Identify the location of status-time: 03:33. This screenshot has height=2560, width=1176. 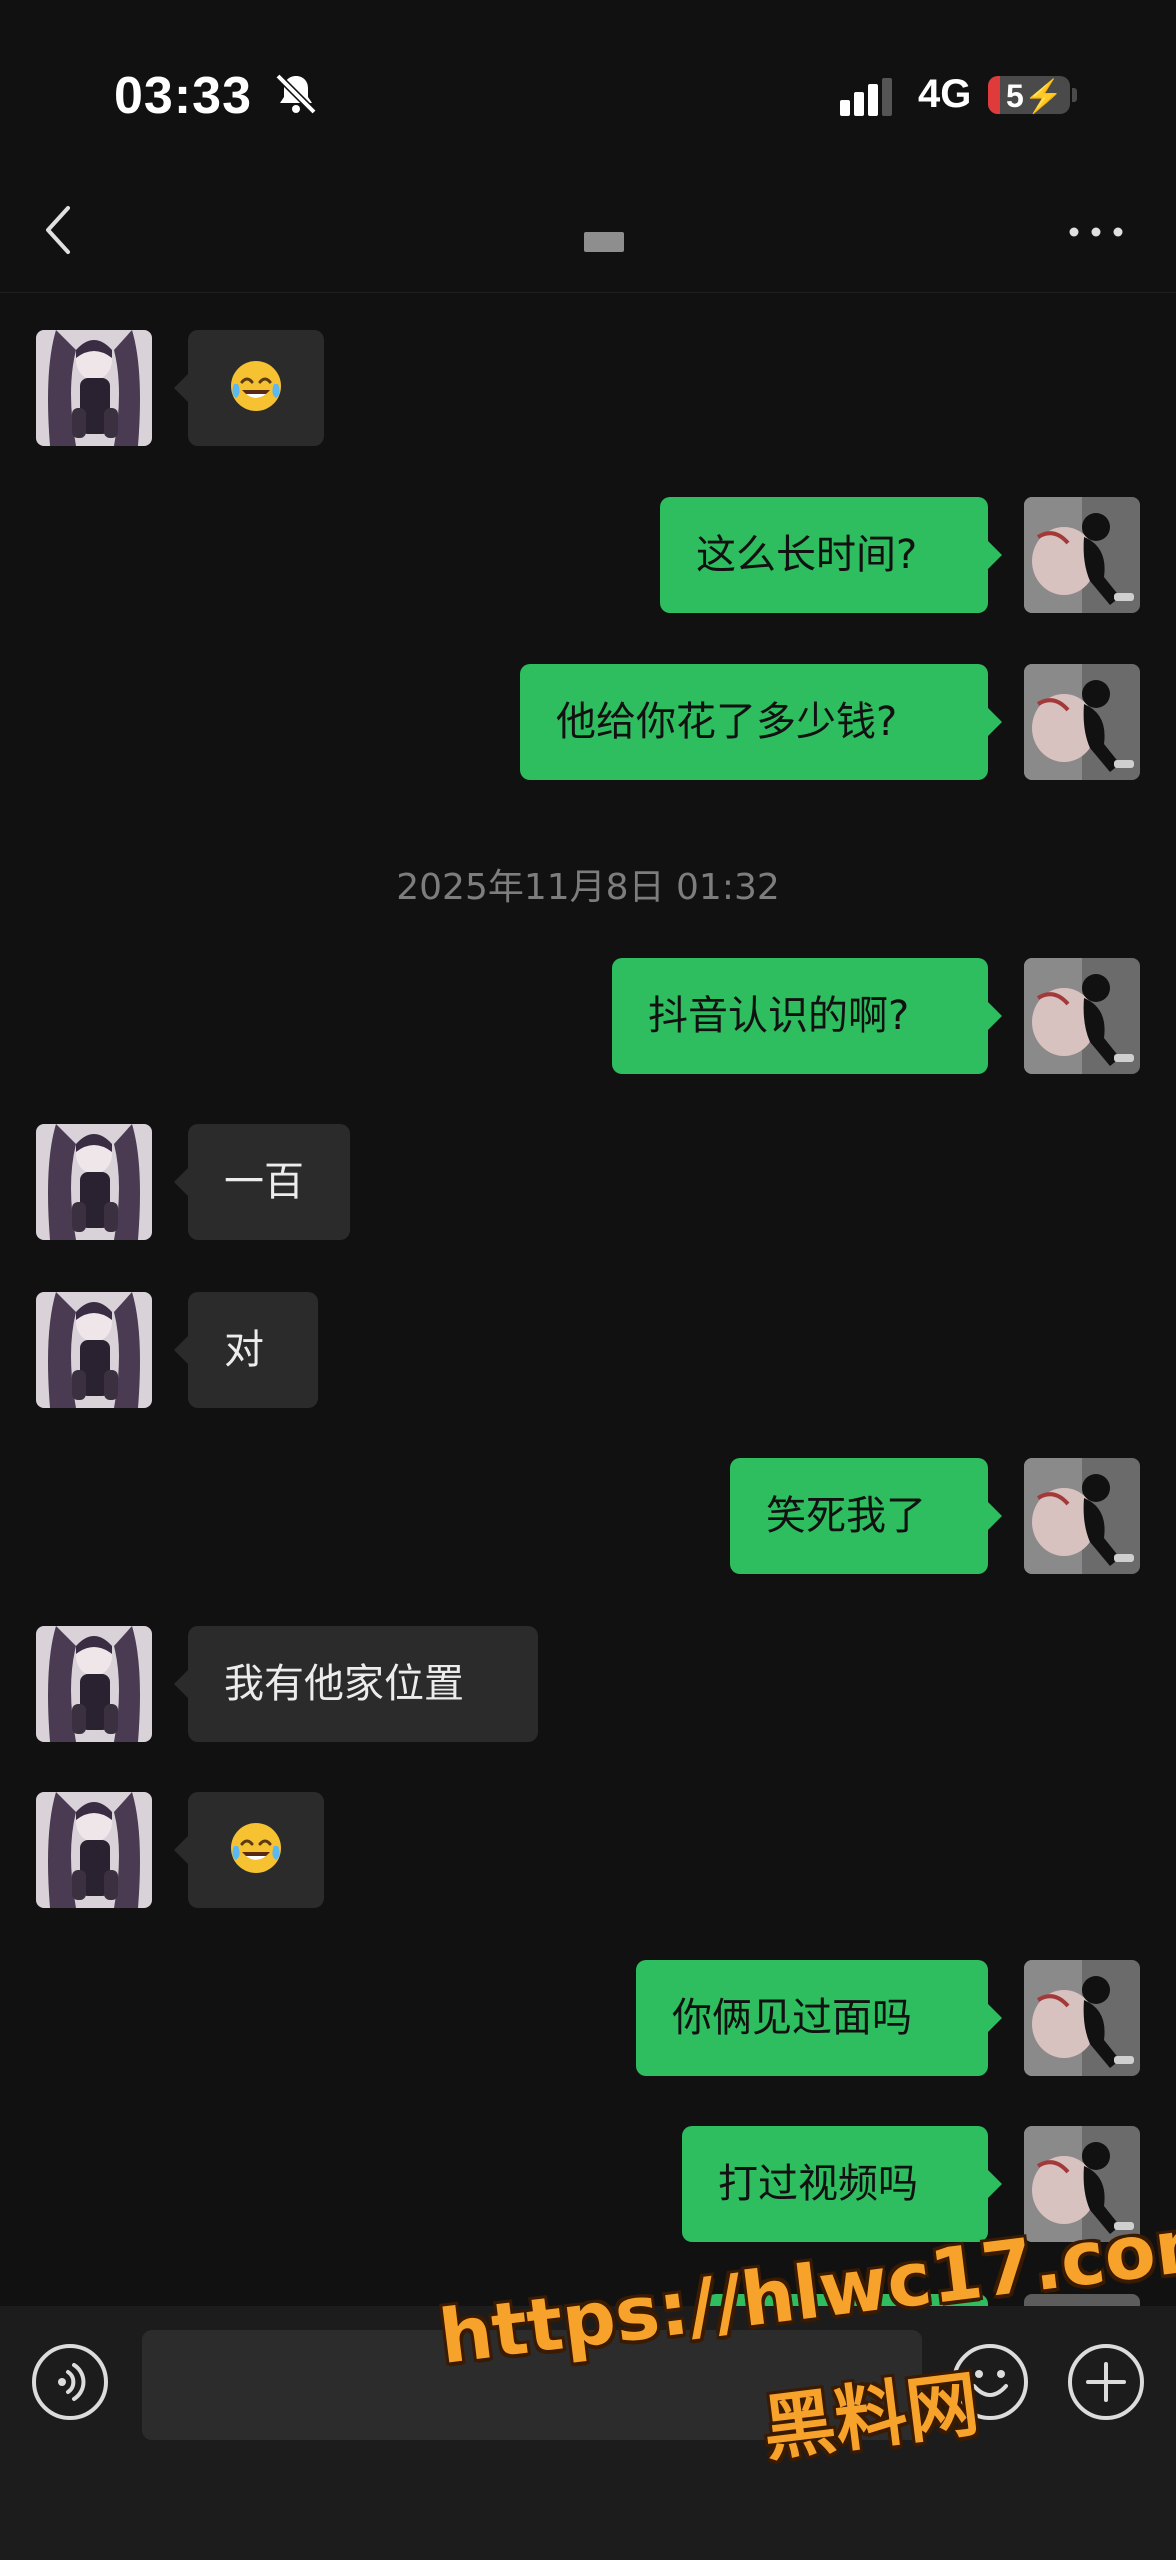
(183, 96).